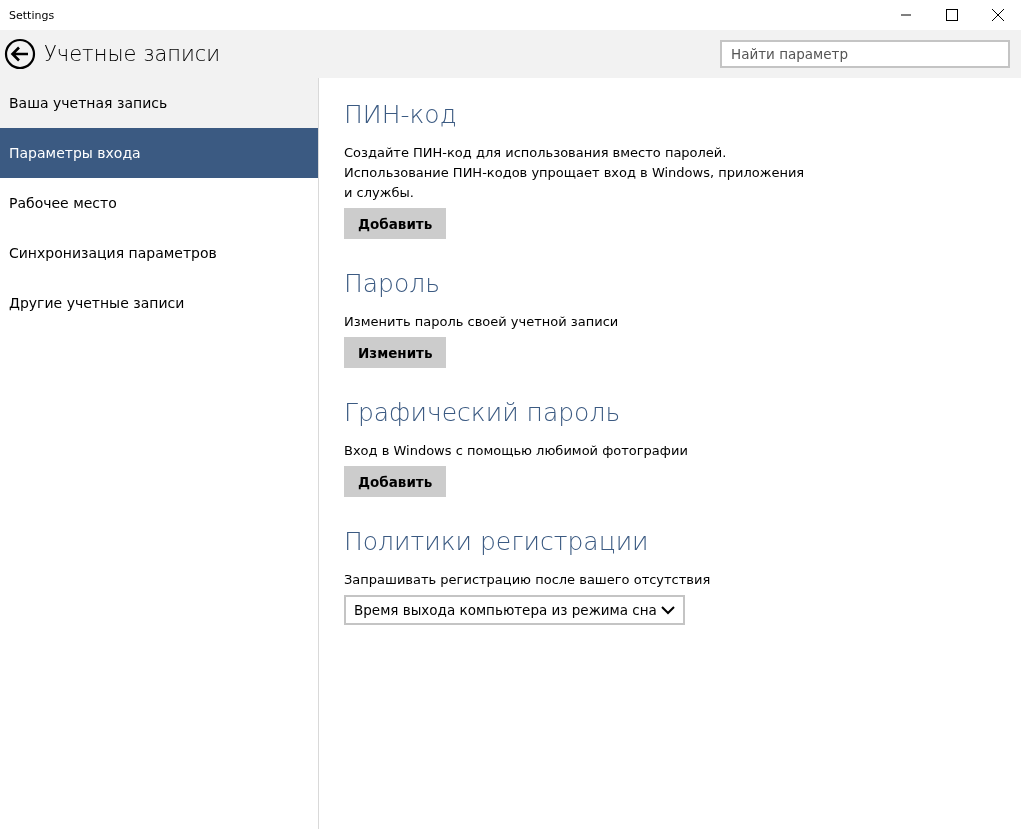 Image resolution: width=1021 pixels, height=829 pixels. Describe the element at coordinates (159, 203) in the screenshot. I see `sidebar-item: Рабочее место` at that location.